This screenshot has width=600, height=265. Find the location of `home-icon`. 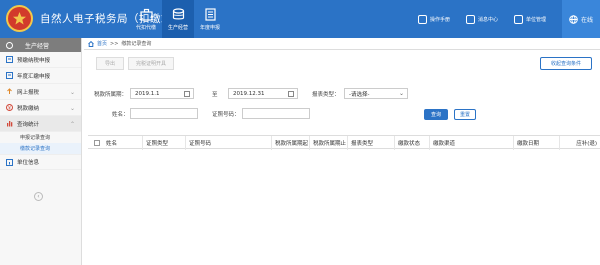

home-icon is located at coordinates (91, 43).